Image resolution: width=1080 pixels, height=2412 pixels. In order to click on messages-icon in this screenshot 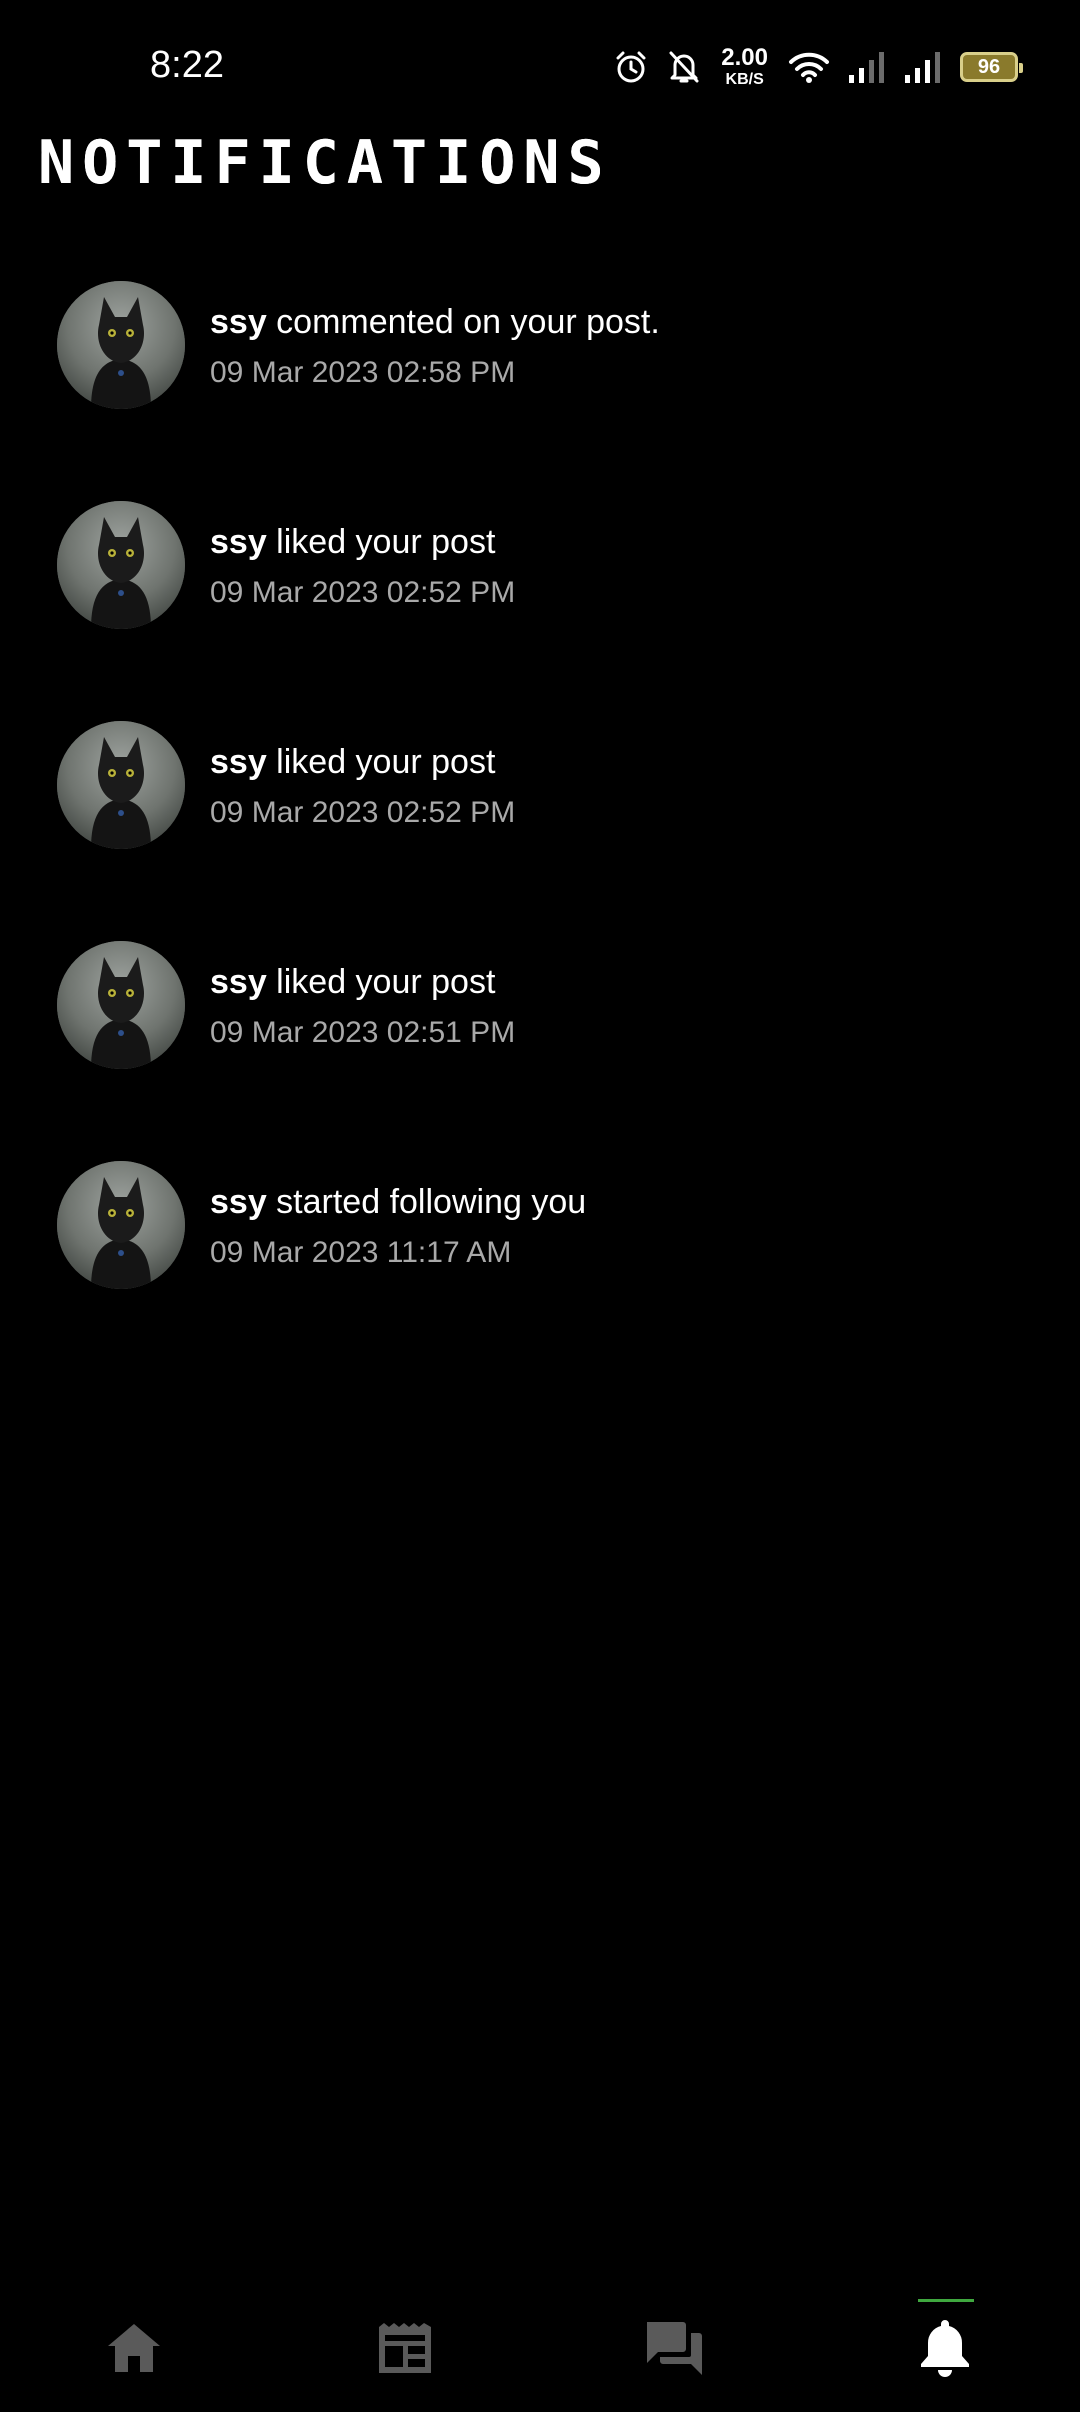, I will do `click(674, 2350)`.